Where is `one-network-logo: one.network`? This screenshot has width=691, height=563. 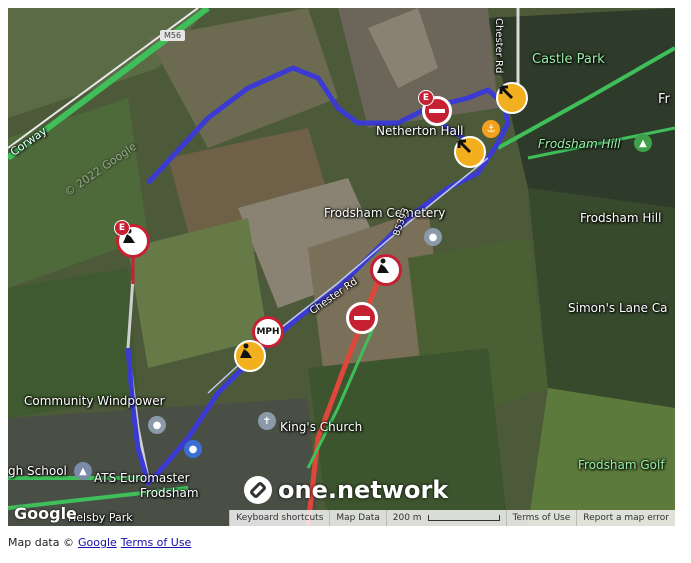 one-network-logo: one.network is located at coordinates (346, 490).